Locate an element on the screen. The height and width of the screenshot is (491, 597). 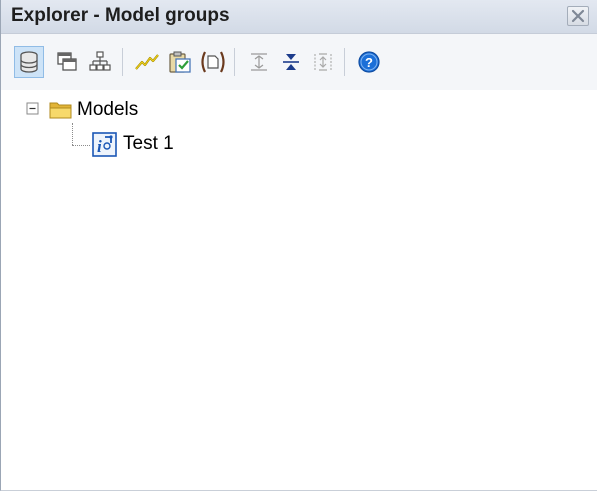
tree-node-label: Test 1 is located at coordinates (148, 143).